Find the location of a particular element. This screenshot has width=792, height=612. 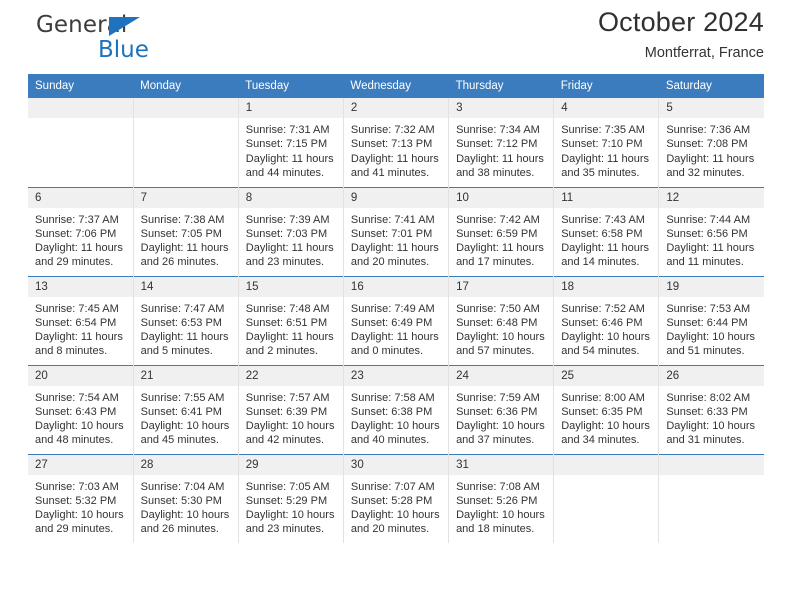

day-number: 28 is located at coordinates (185, 464).